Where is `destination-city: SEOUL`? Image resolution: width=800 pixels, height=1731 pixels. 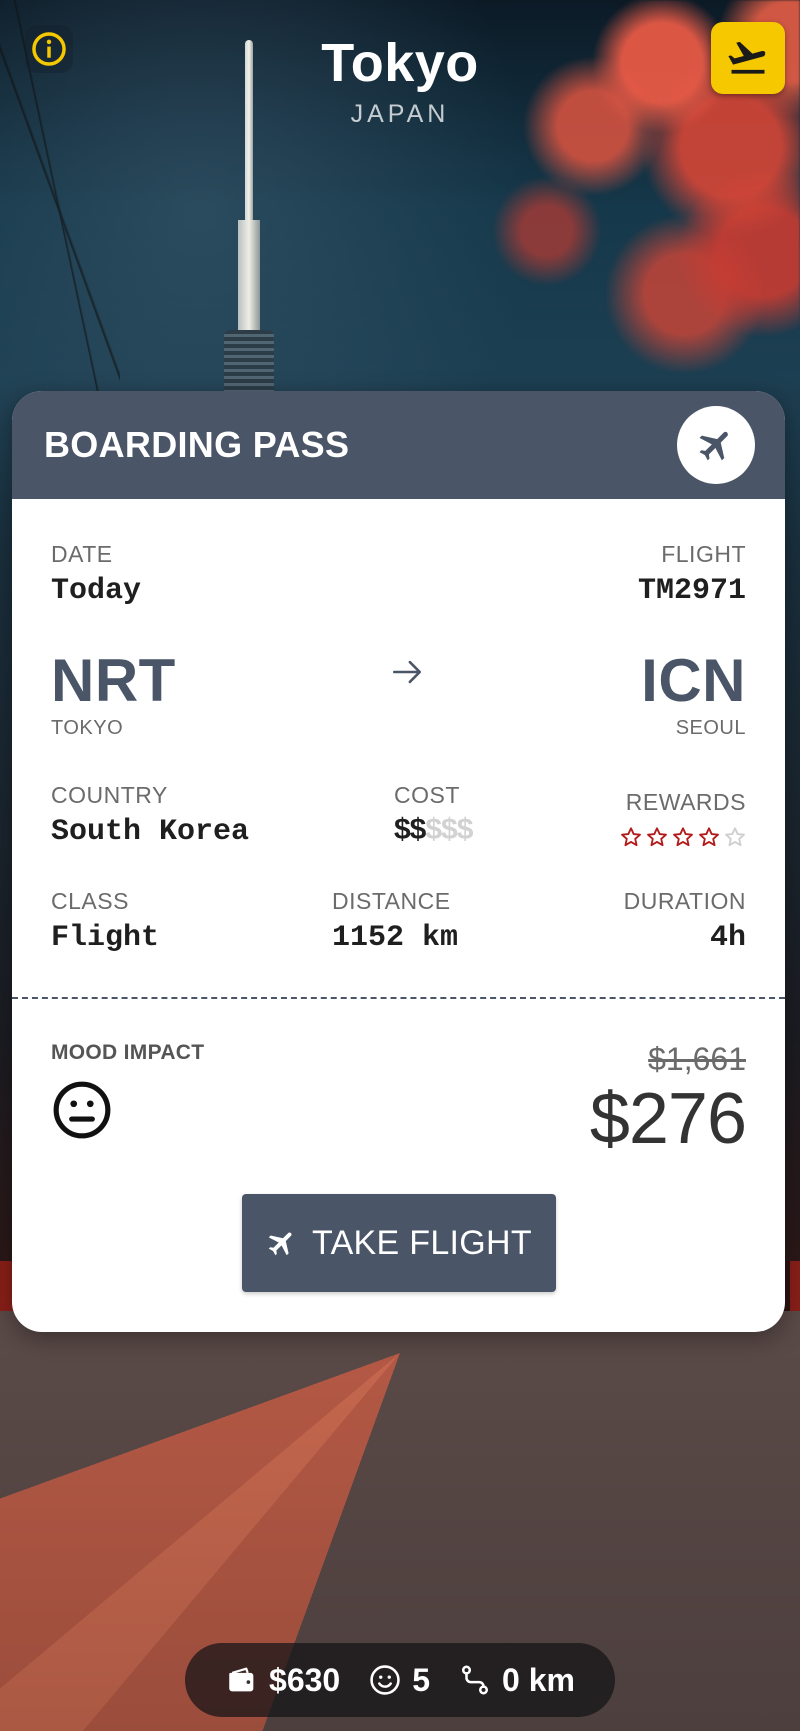 destination-city: SEOUL is located at coordinates (710, 728).